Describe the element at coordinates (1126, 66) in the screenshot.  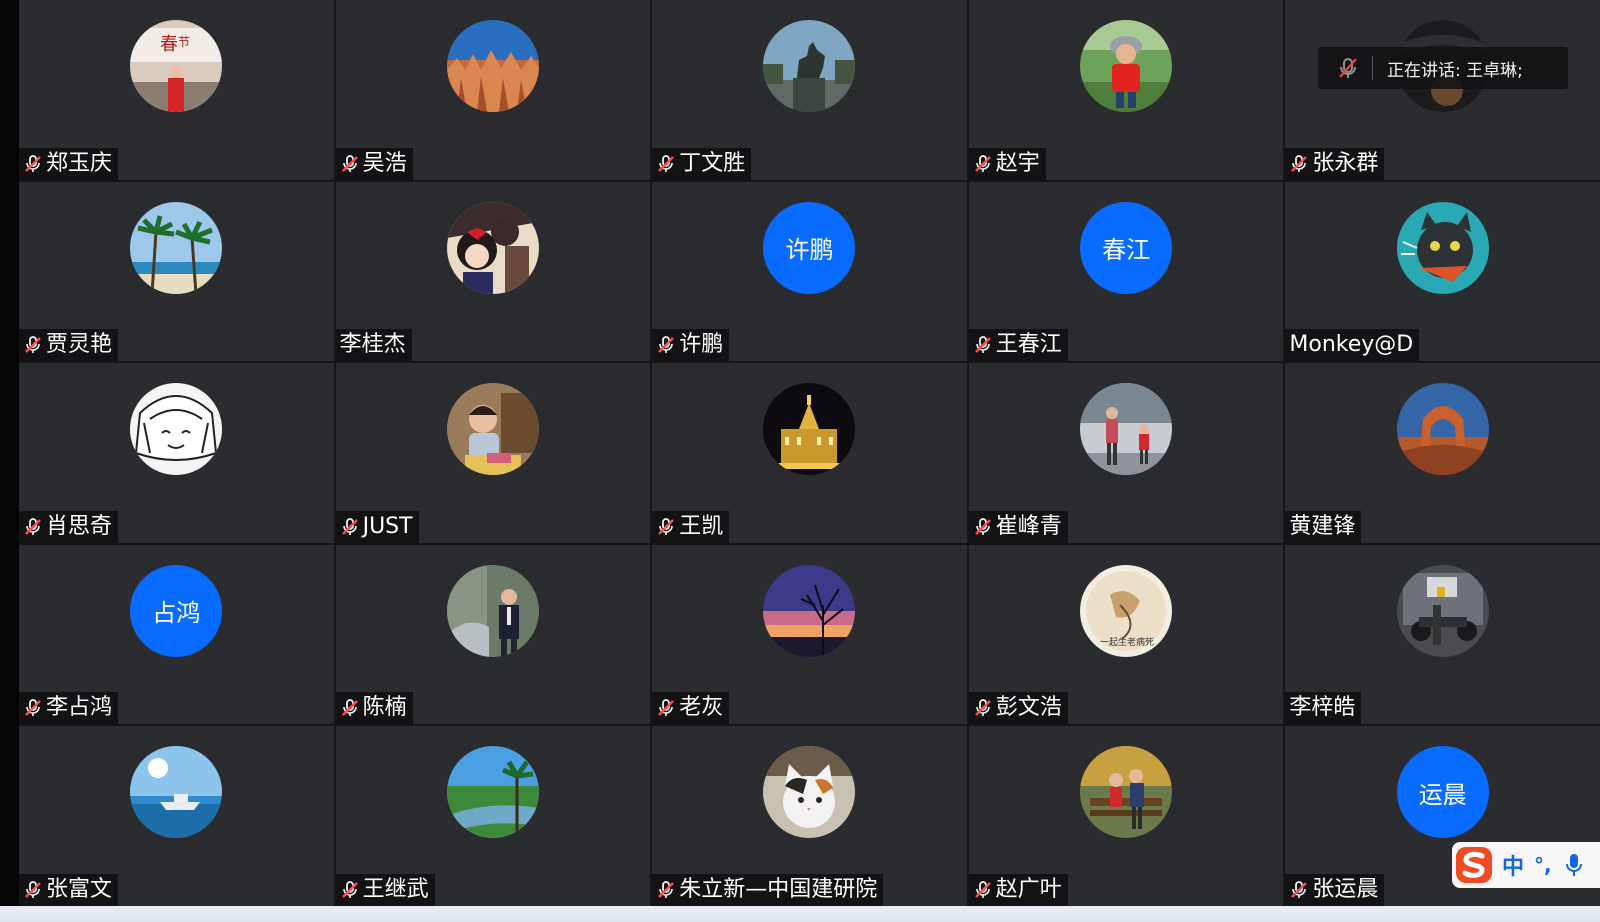
I see `photo-child-park` at that location.